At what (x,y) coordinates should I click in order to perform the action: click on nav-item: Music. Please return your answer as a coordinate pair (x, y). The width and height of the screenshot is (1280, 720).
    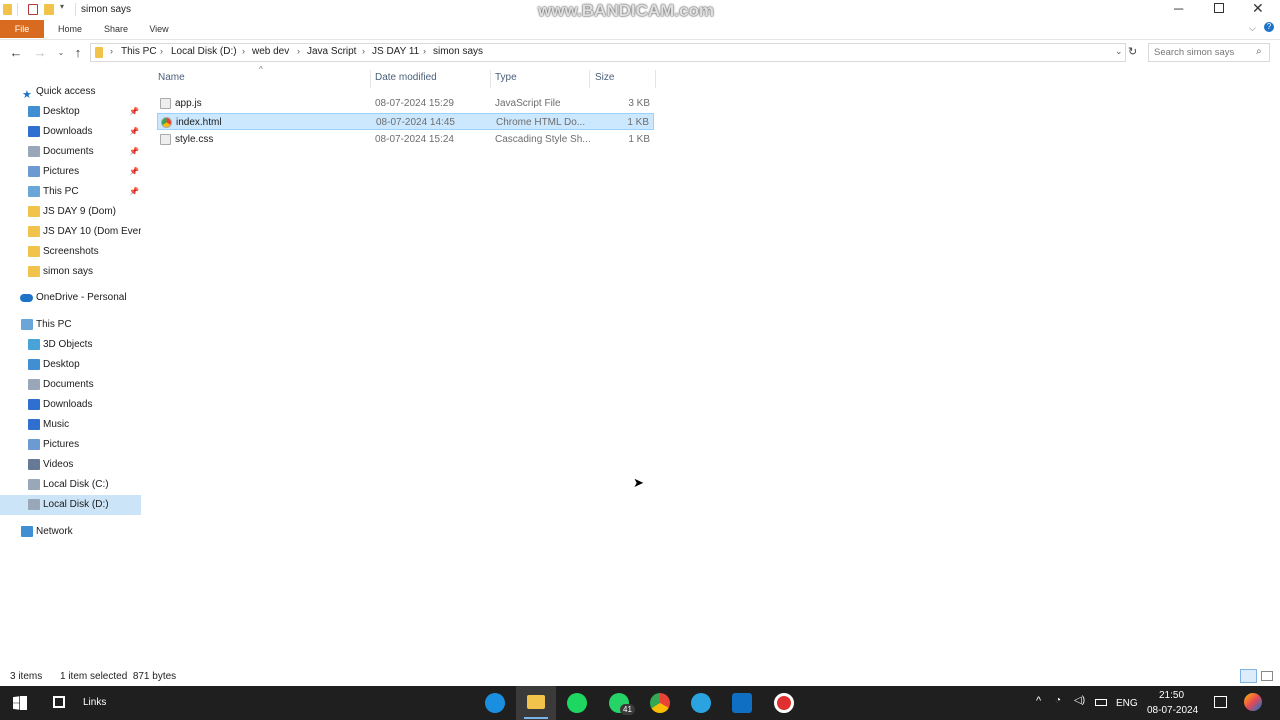
    Looking at the image, I should click on (70, 425).